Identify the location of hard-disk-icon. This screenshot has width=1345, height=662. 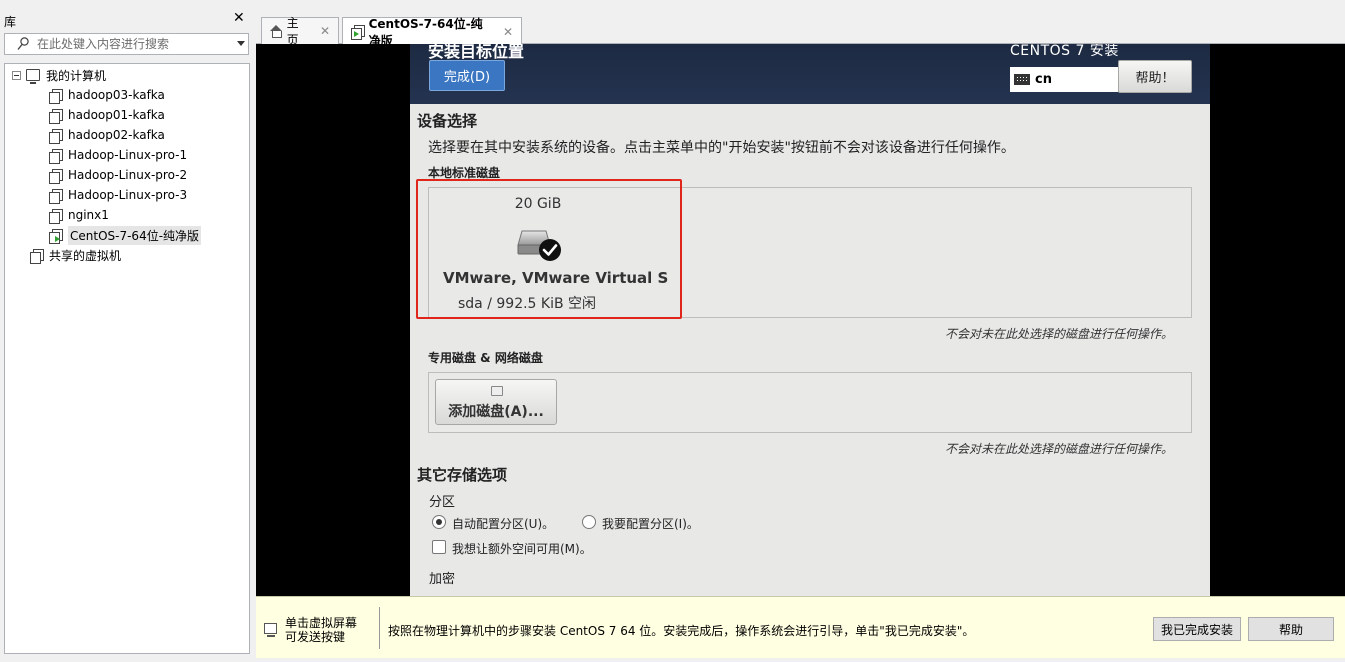
(539, 245).